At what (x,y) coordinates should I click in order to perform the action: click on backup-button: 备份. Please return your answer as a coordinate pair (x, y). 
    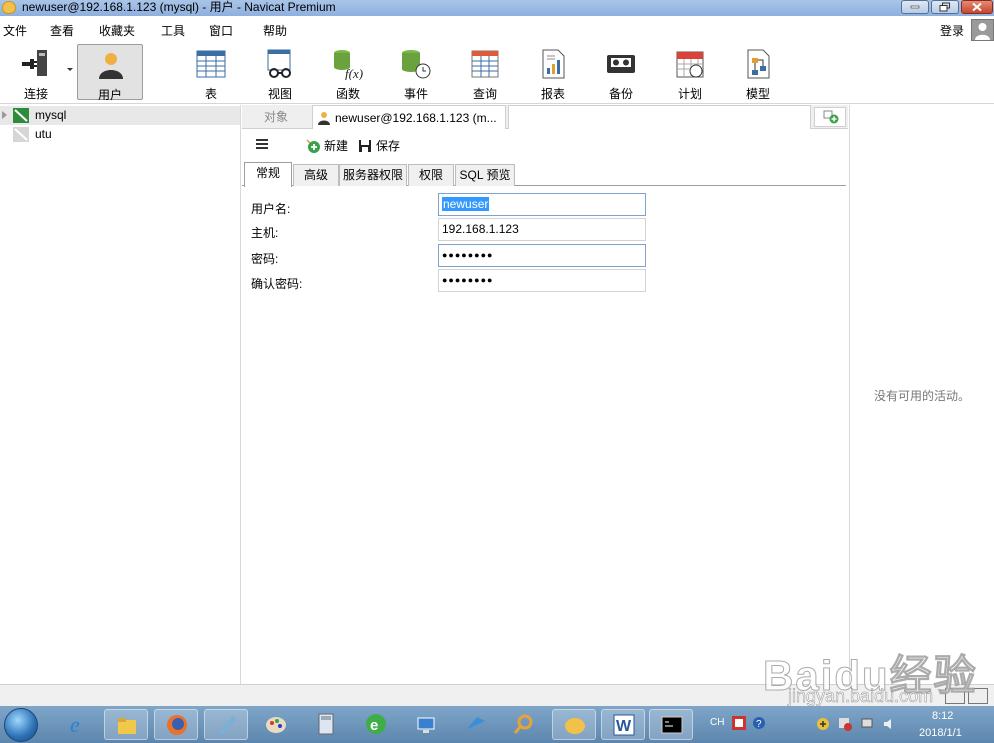
    Looking at the image, I should click on (621, 72).